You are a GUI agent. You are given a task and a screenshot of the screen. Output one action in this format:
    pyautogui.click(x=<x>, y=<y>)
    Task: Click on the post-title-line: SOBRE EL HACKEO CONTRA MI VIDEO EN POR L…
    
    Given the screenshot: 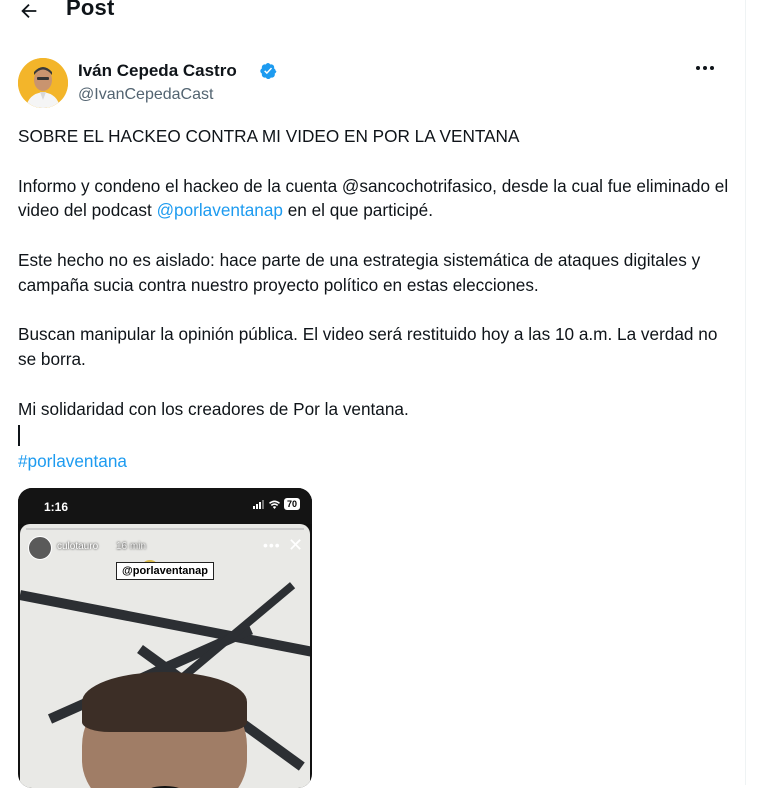 What is the action you would take?
    pyautogui.click(x=269, y=136)
    